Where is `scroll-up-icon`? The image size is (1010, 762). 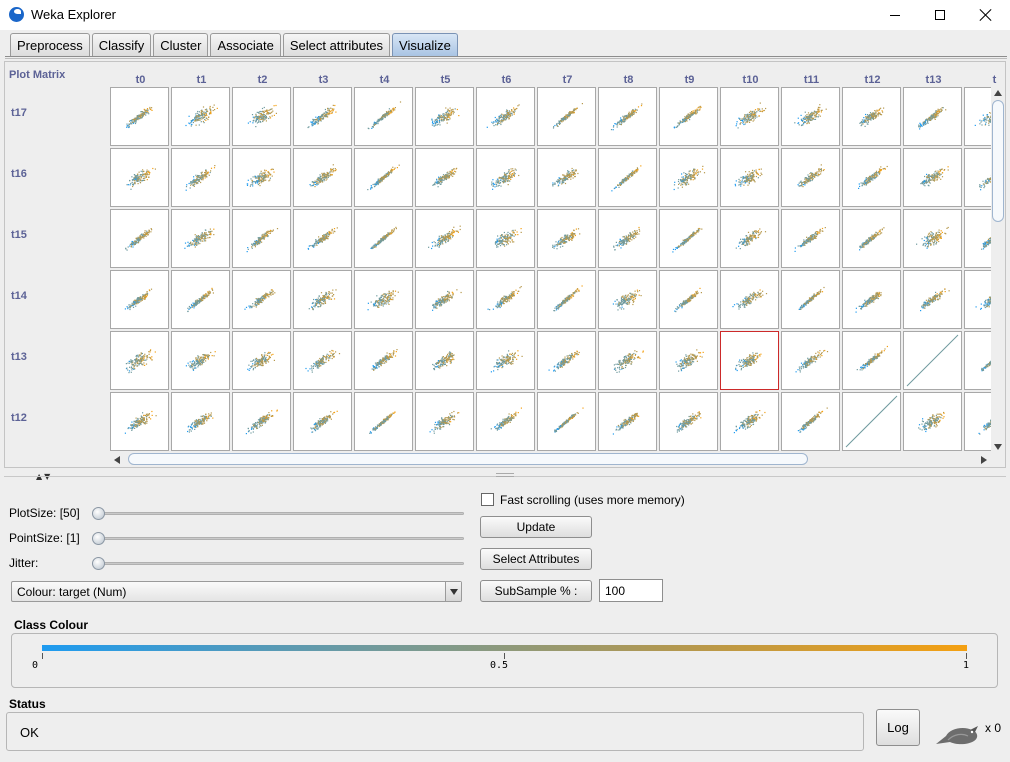 scroll-up-icon is located at coordinates (998, 93).